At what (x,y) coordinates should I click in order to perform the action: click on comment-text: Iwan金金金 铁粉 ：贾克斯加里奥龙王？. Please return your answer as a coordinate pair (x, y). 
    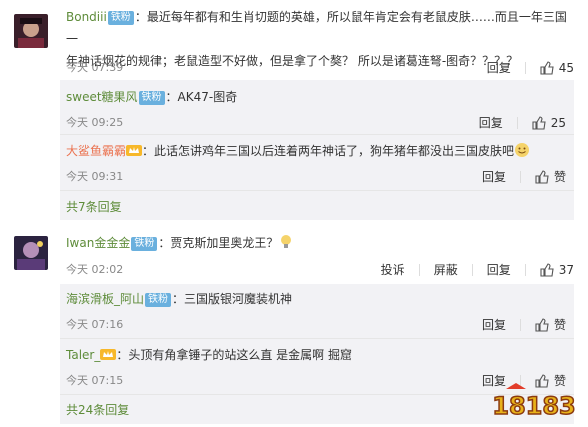
    Looking at the image, I should click on (322, 243).